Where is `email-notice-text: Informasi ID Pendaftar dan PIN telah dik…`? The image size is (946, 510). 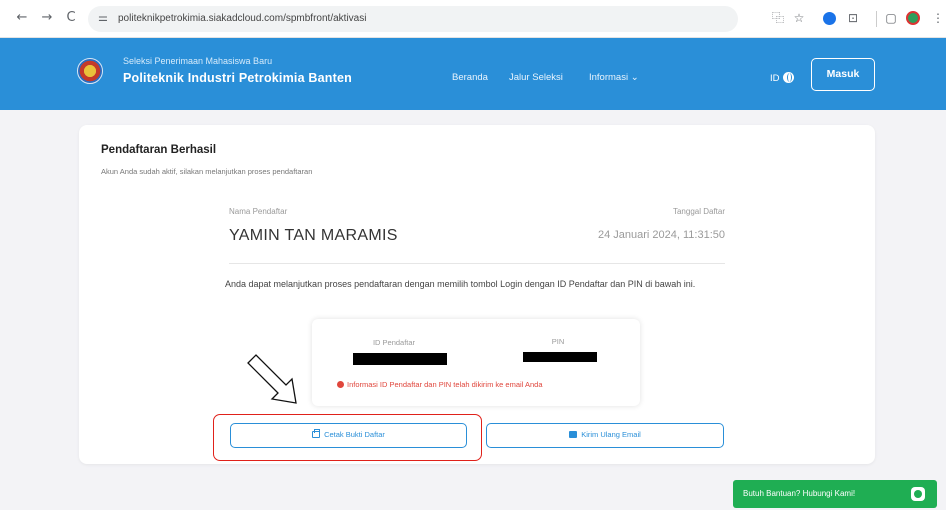
email-notice-text: Informasi ID Pendaftar dan PIN telah dik… is located at coordinates (445, 384).